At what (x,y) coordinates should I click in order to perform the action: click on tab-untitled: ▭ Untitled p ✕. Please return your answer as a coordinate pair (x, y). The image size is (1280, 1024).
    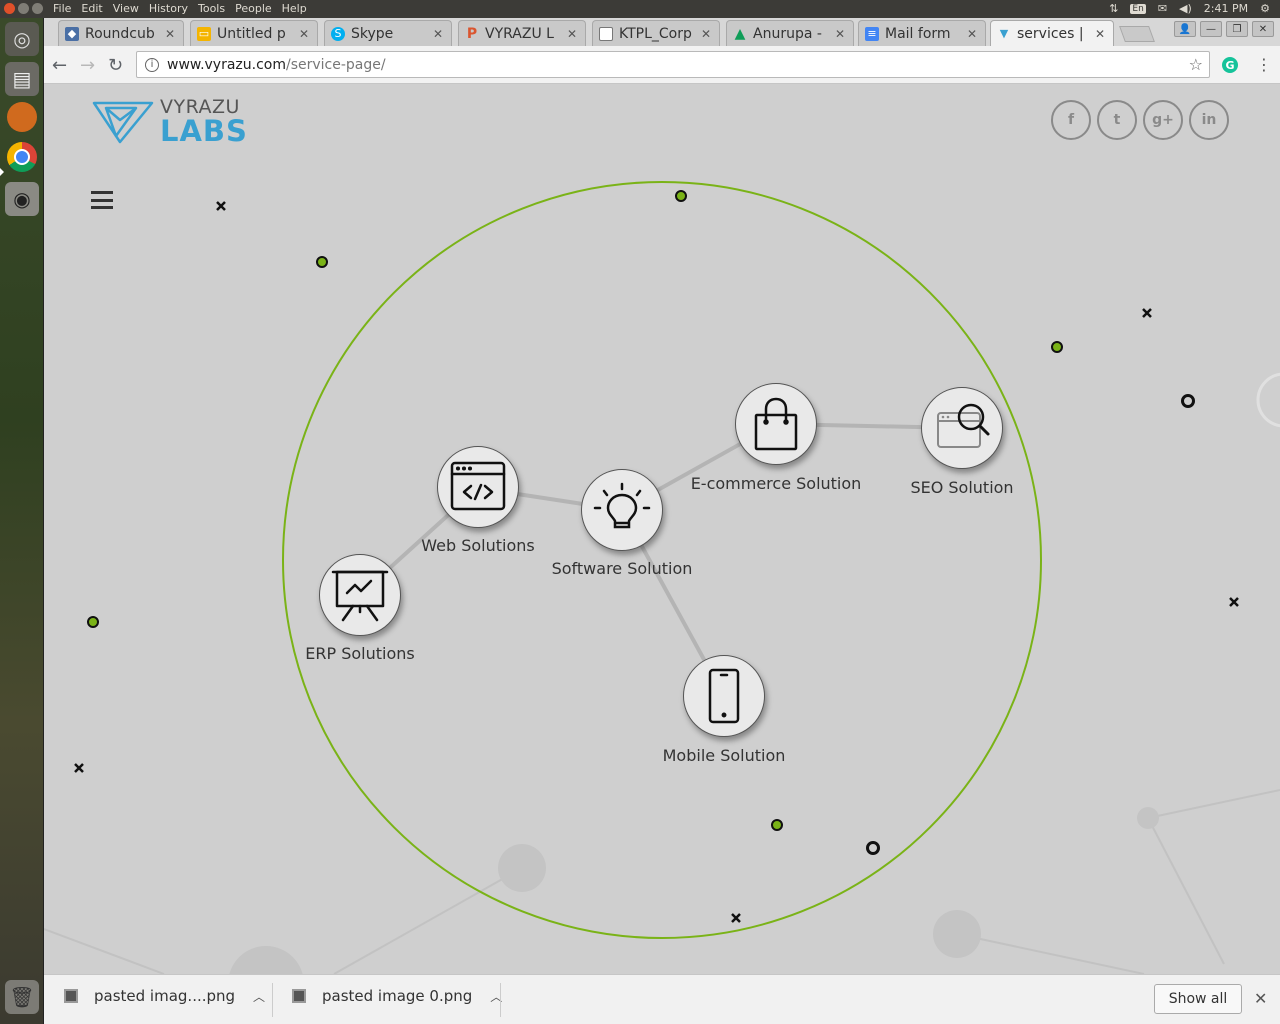
    Looking at the image, I should click on (254, 33).